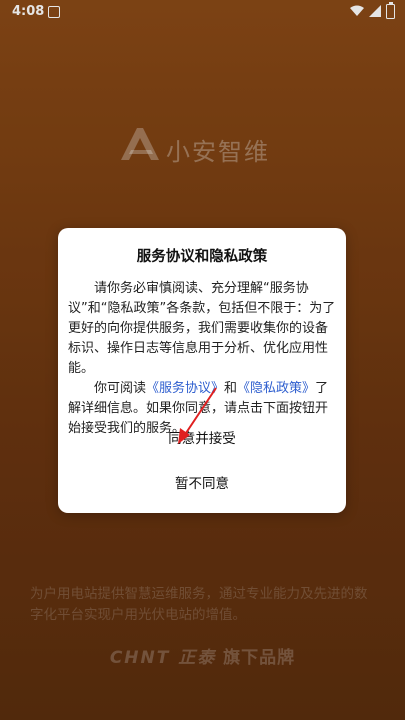 The image size is (405, 720). I want to click on dialog-title: 服务协议和隐私政策, so click(202, 257).